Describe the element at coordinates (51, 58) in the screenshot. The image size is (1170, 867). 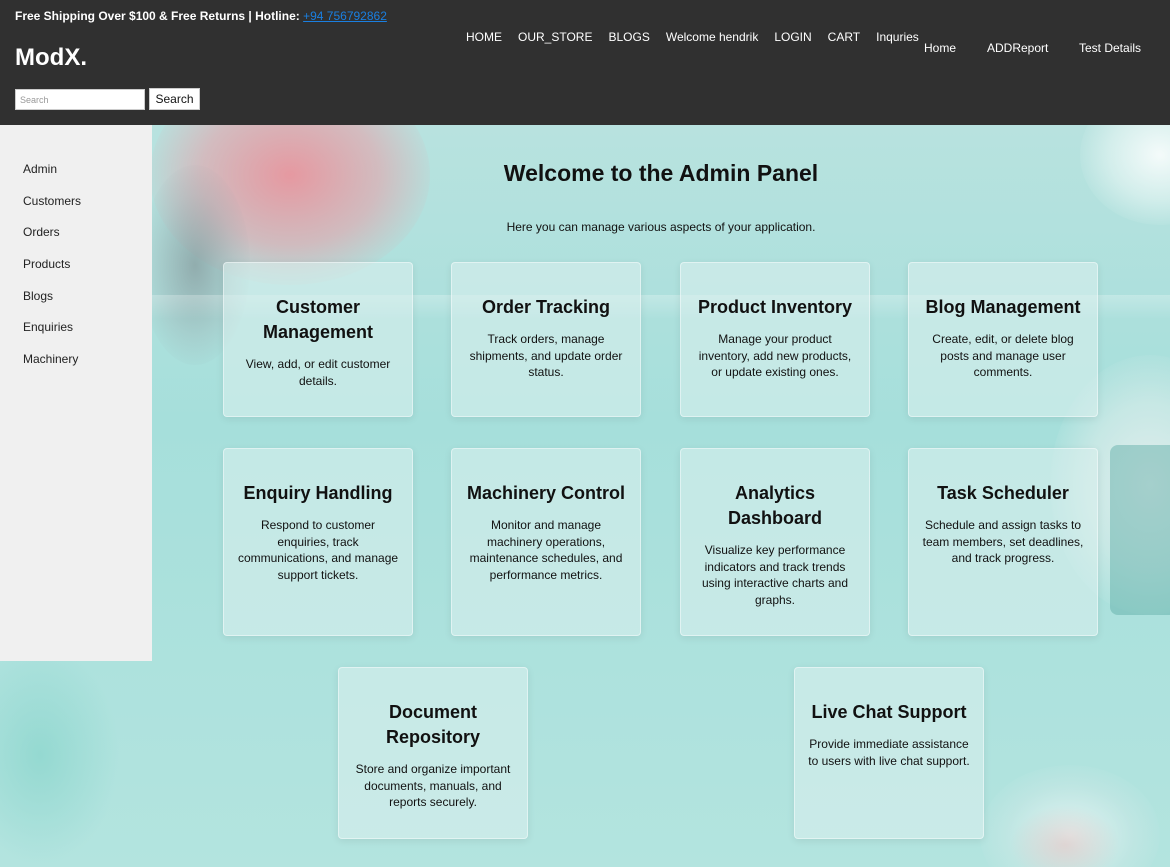
I see `site-logo: ModX.` at that location.